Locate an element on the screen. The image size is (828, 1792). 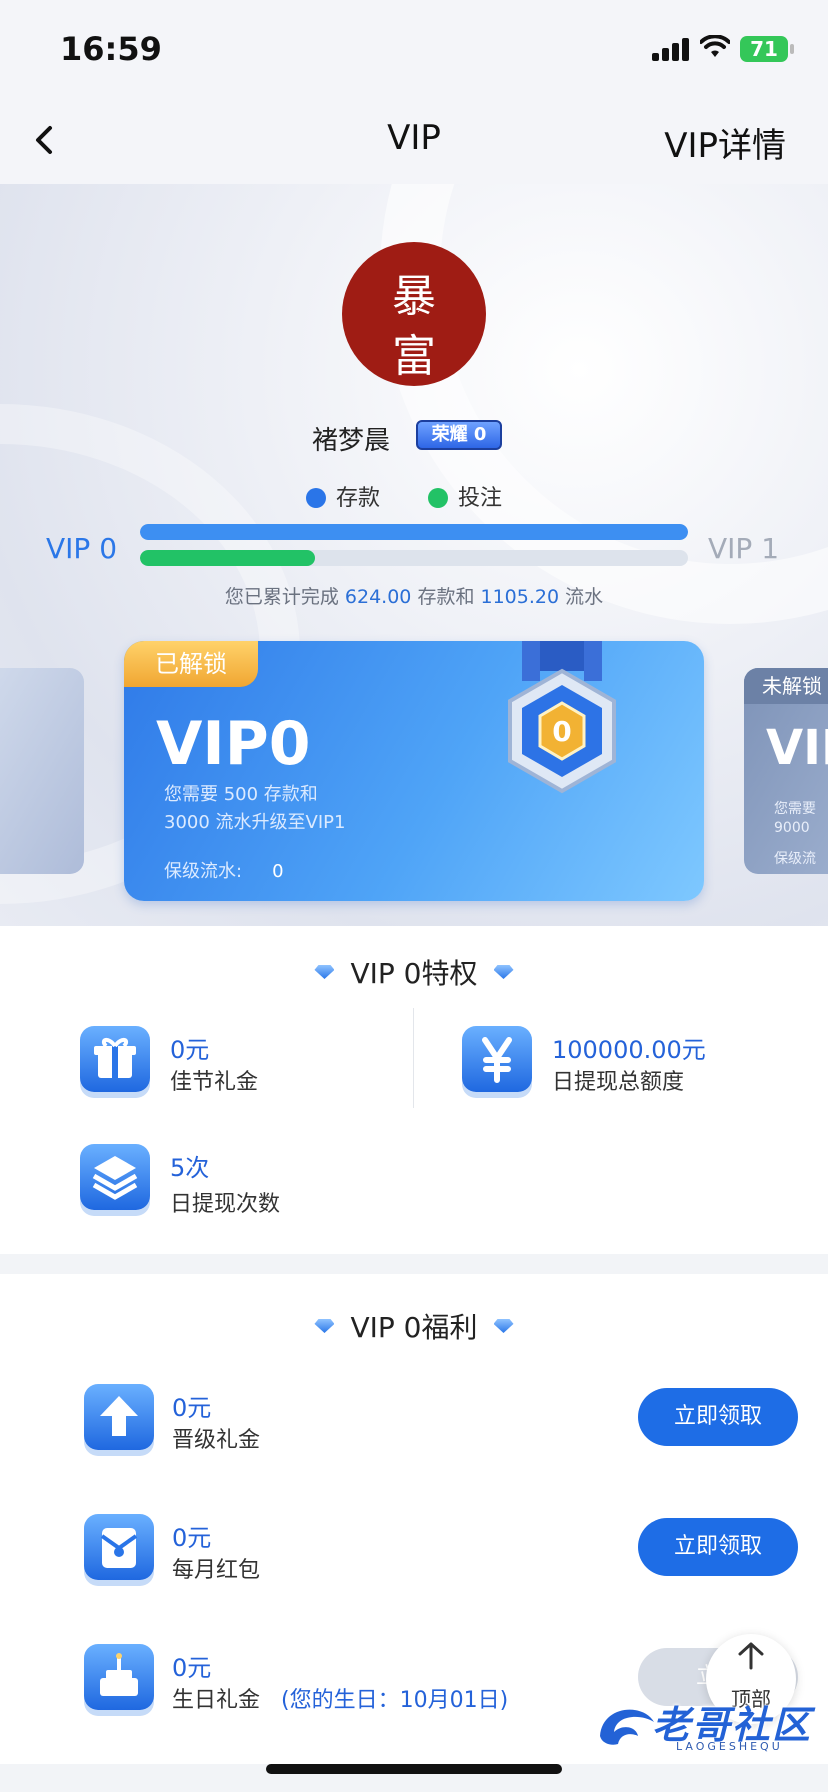
home-indicator is located at coordinates (414, 1769).